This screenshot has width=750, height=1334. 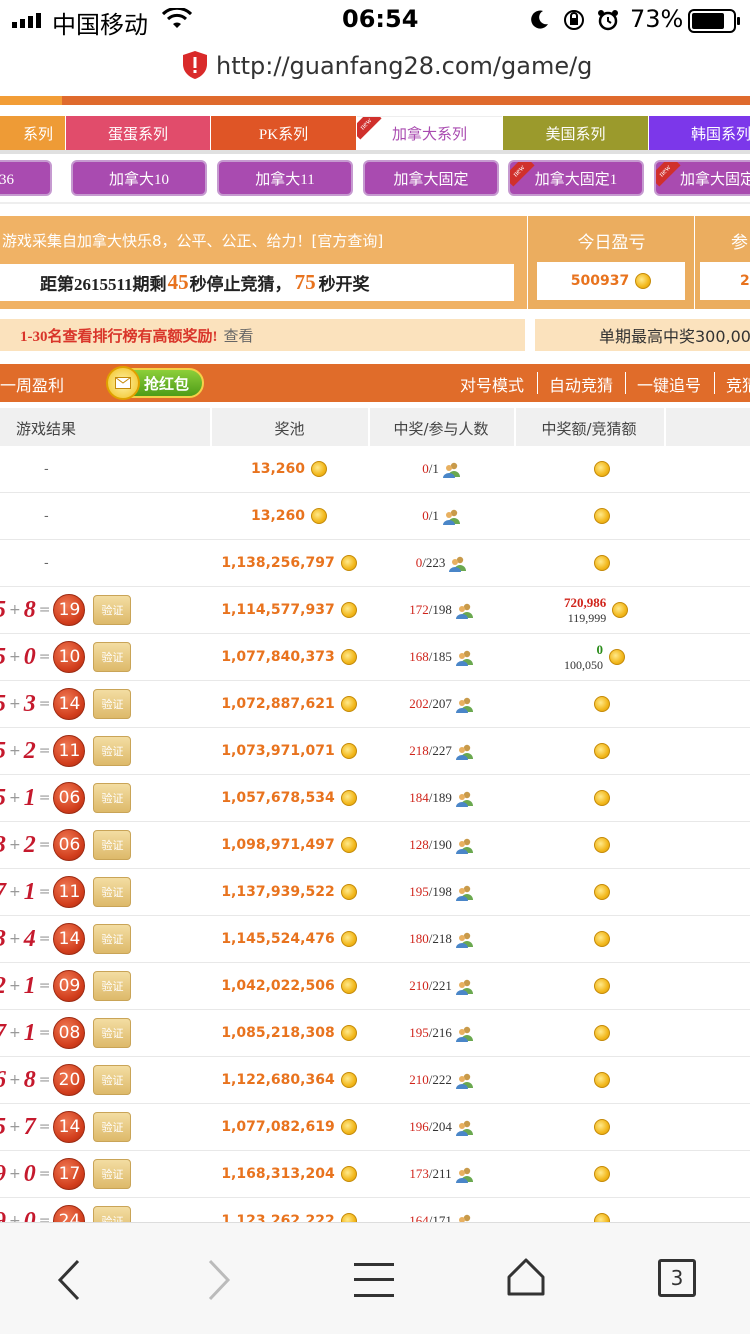 What do you see at coordinates (669, 384) in the screenshot?
I see `toolbar-link: 一键追号` at bounding box center [669, 384].